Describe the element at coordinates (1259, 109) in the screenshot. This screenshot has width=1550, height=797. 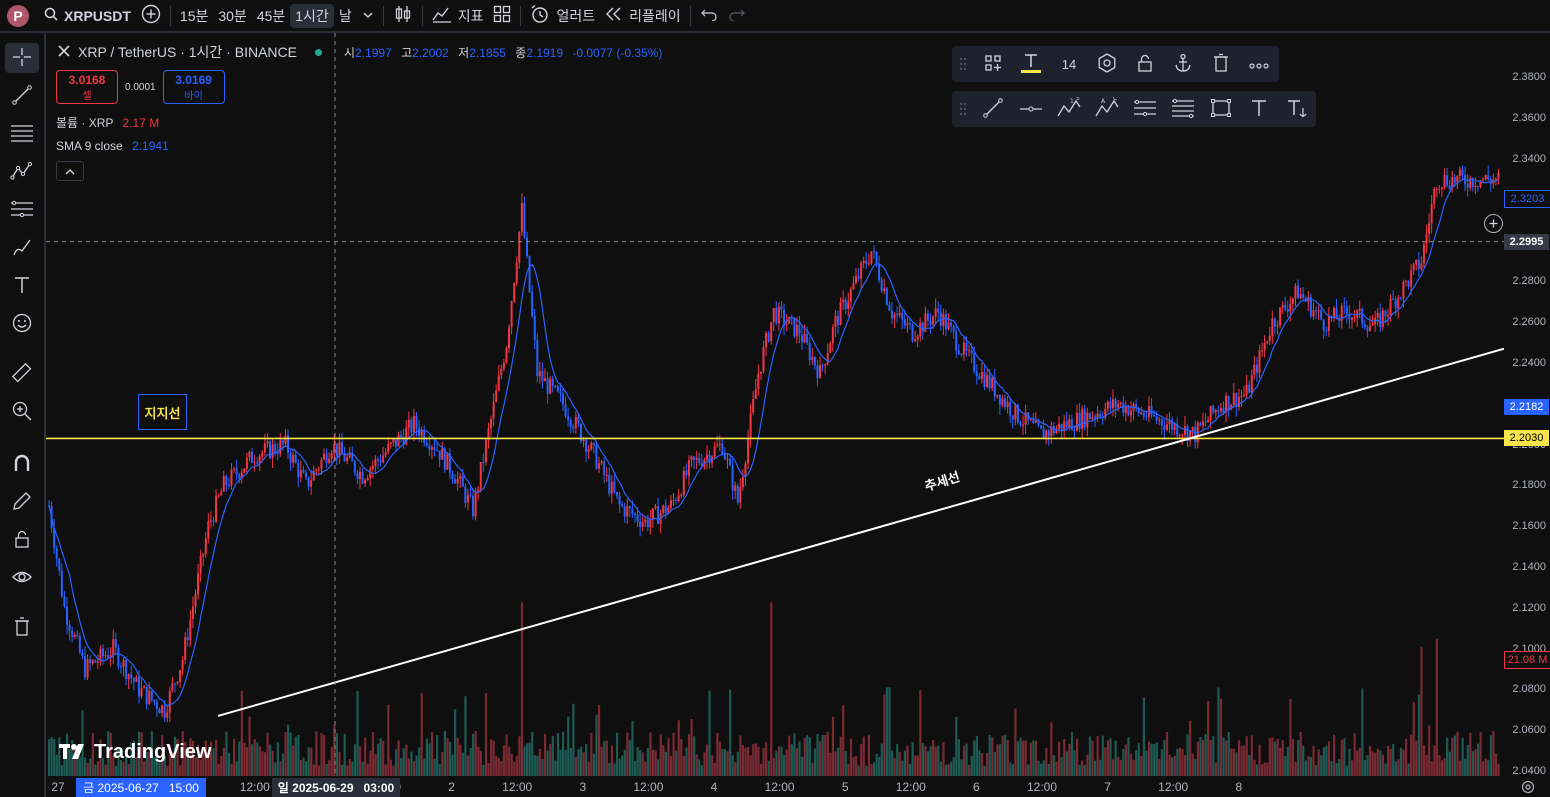
I see `fav-text` at that location.